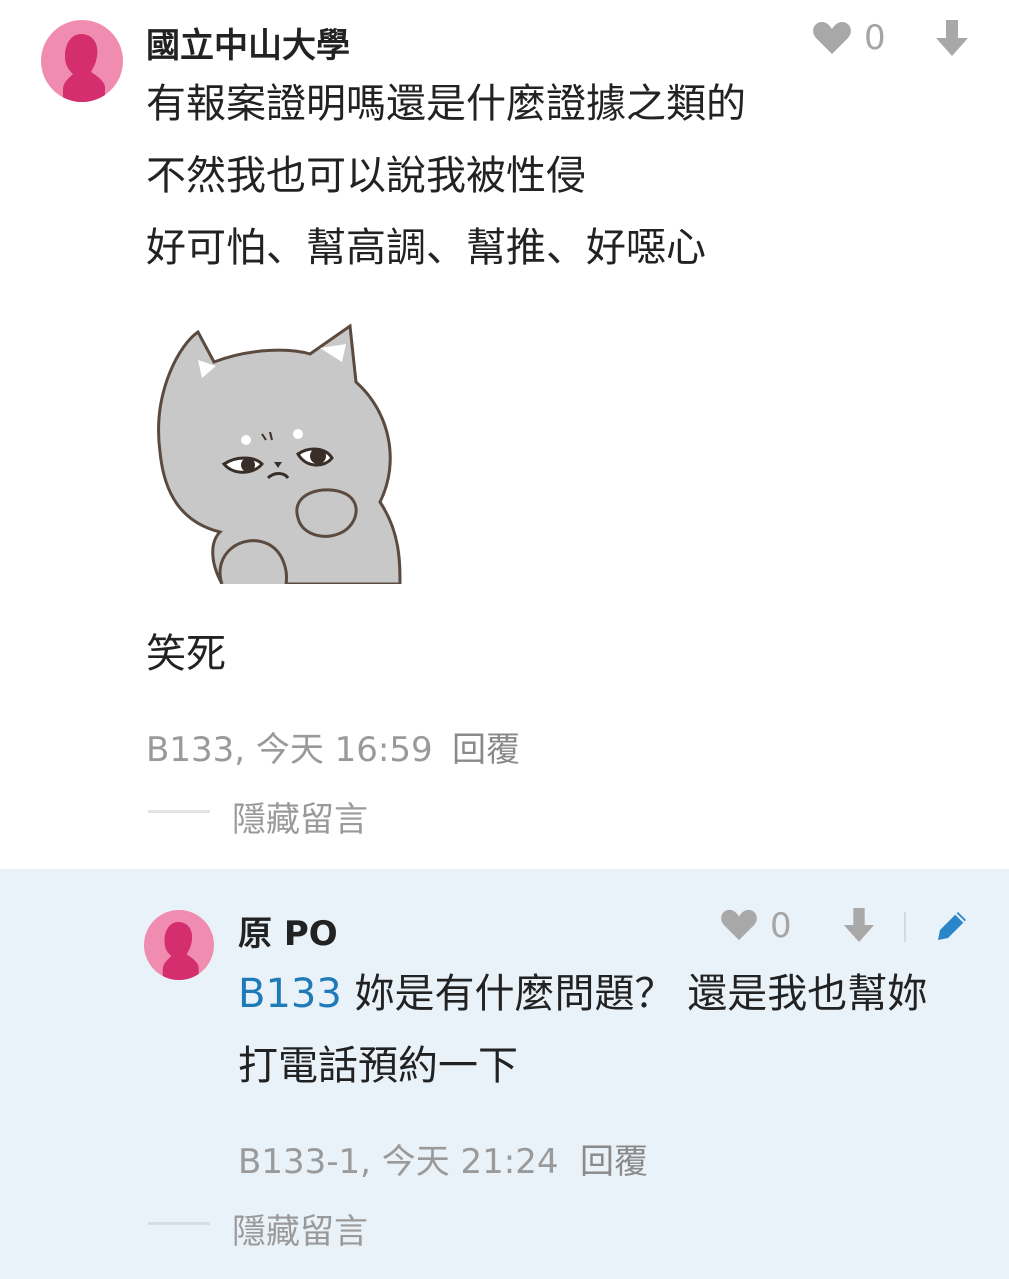  What do you see at coordinates (288, 930) in the screenshot?
I see `reply-author: 原 PO` at bounding box center [288, 930].